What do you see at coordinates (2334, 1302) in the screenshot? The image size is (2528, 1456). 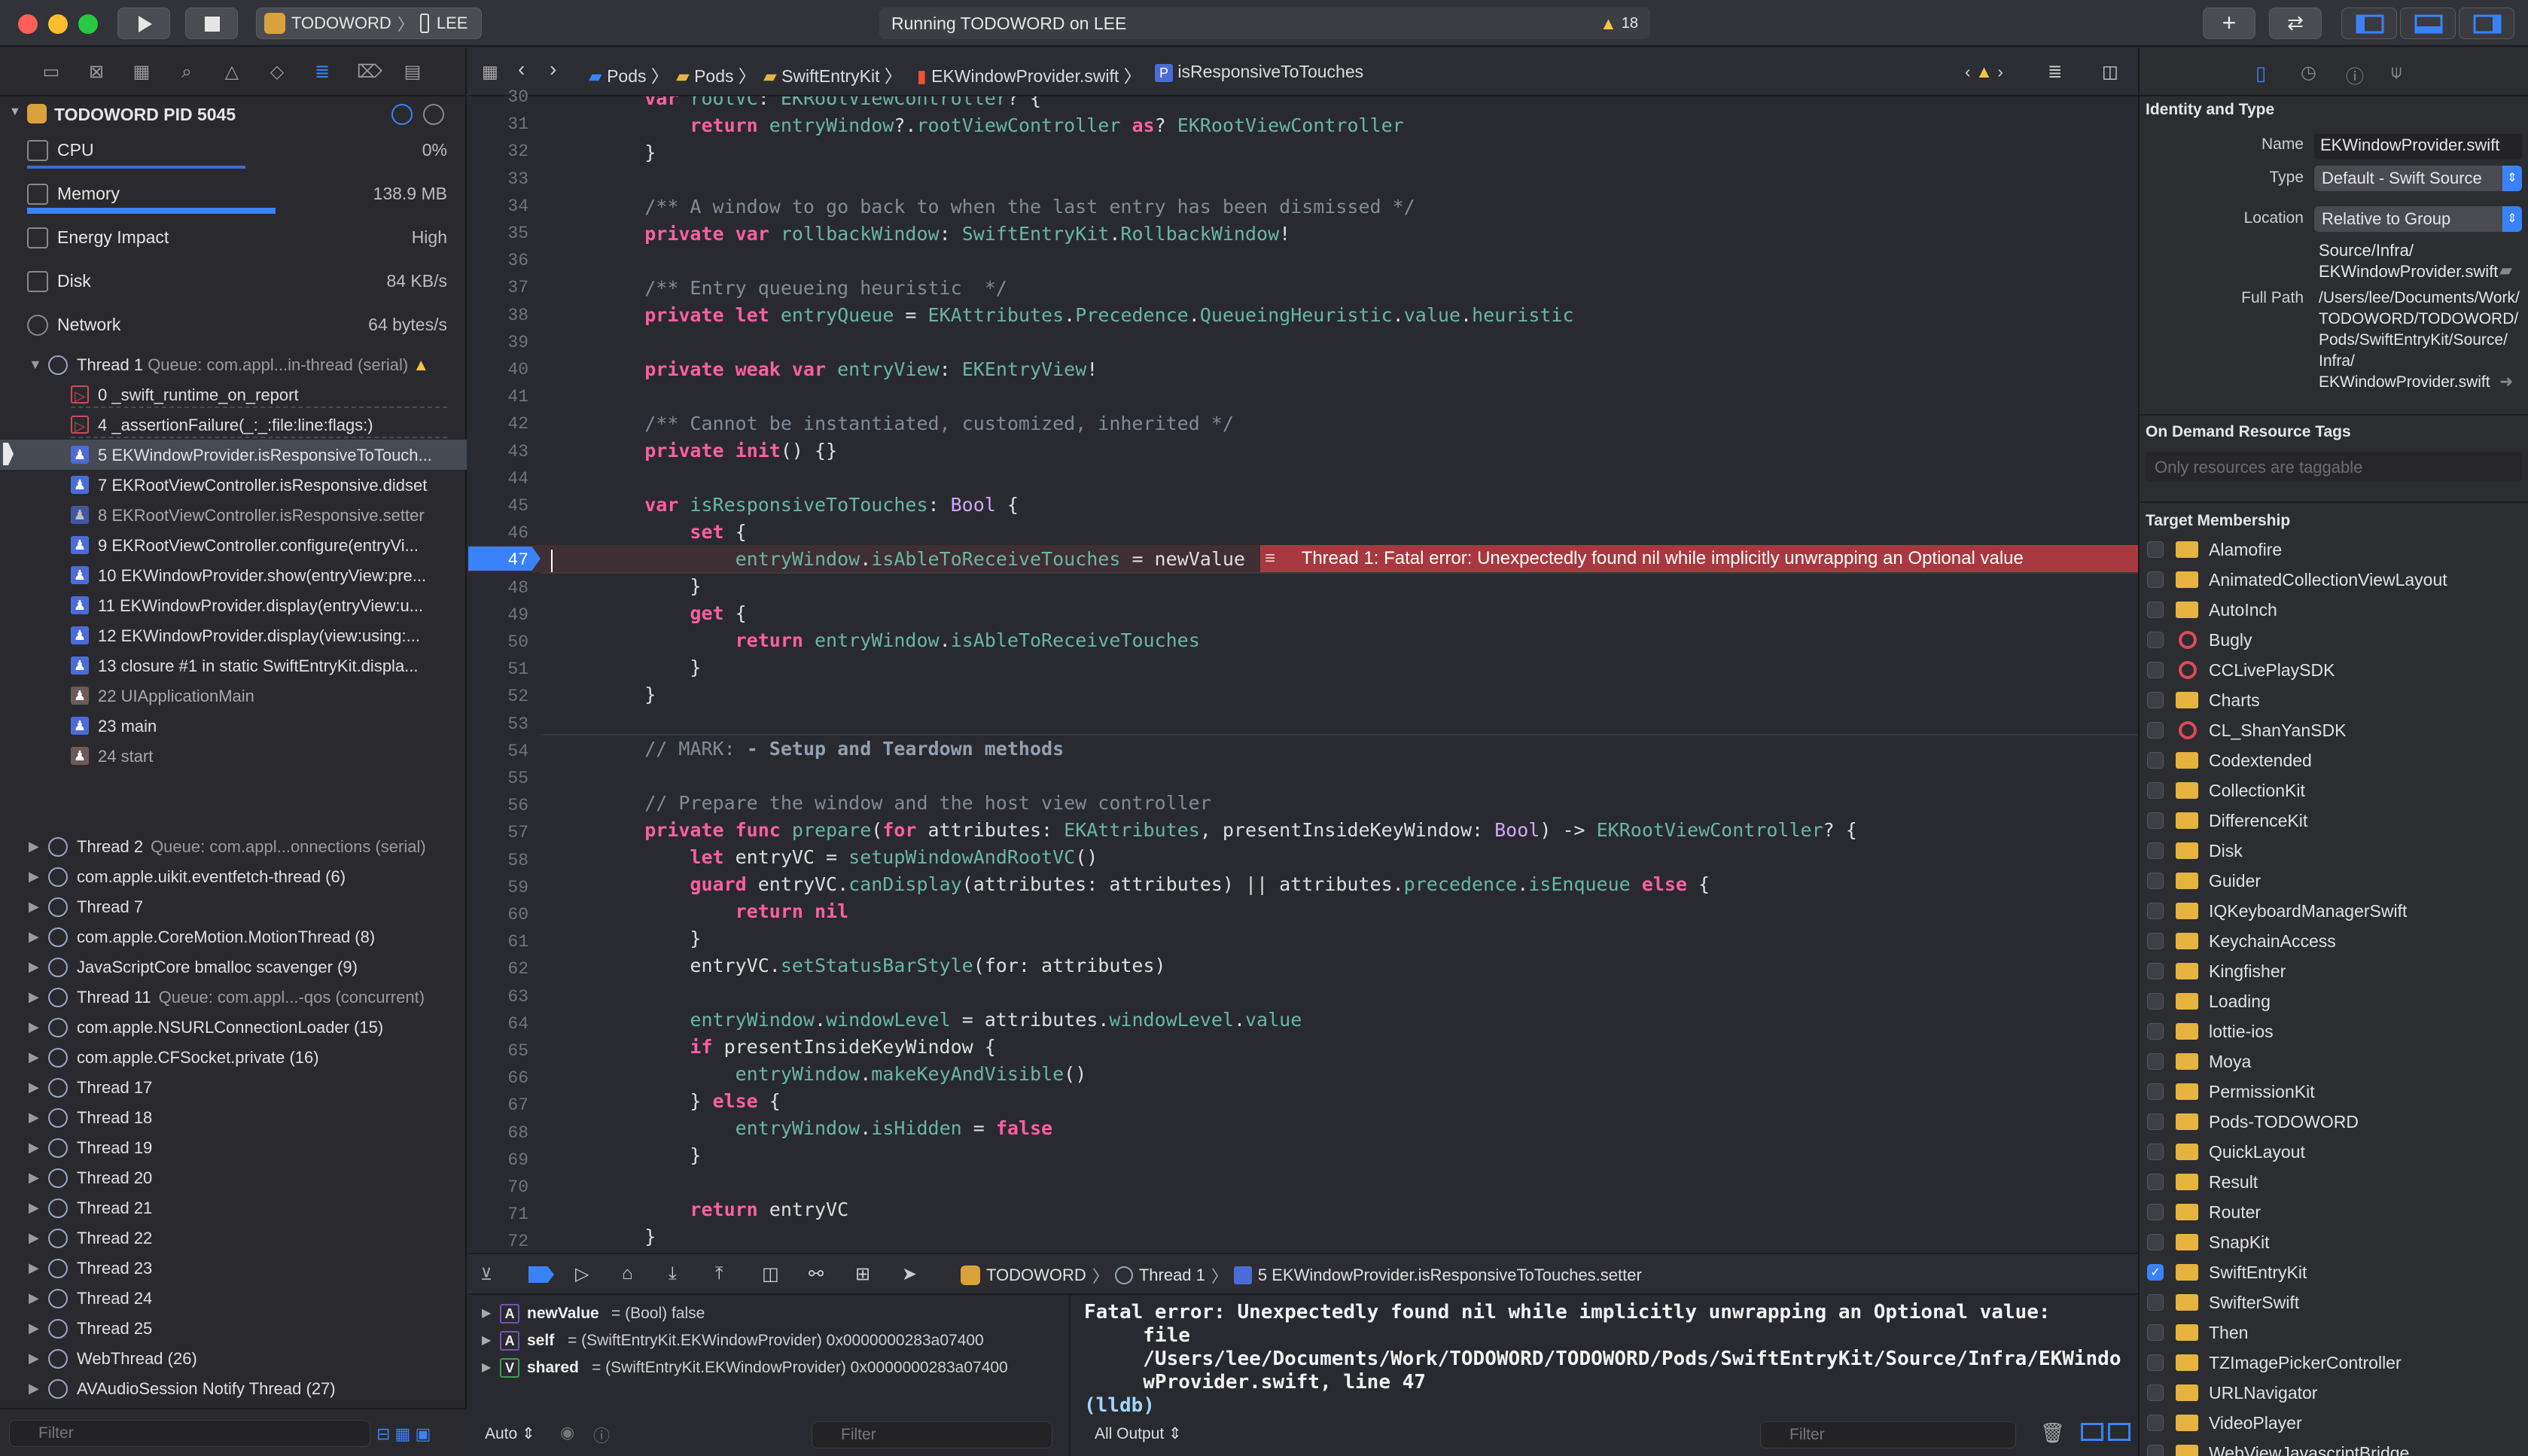 I see `target-row: SwifterSwift` at bounding box center [2334, 1302].